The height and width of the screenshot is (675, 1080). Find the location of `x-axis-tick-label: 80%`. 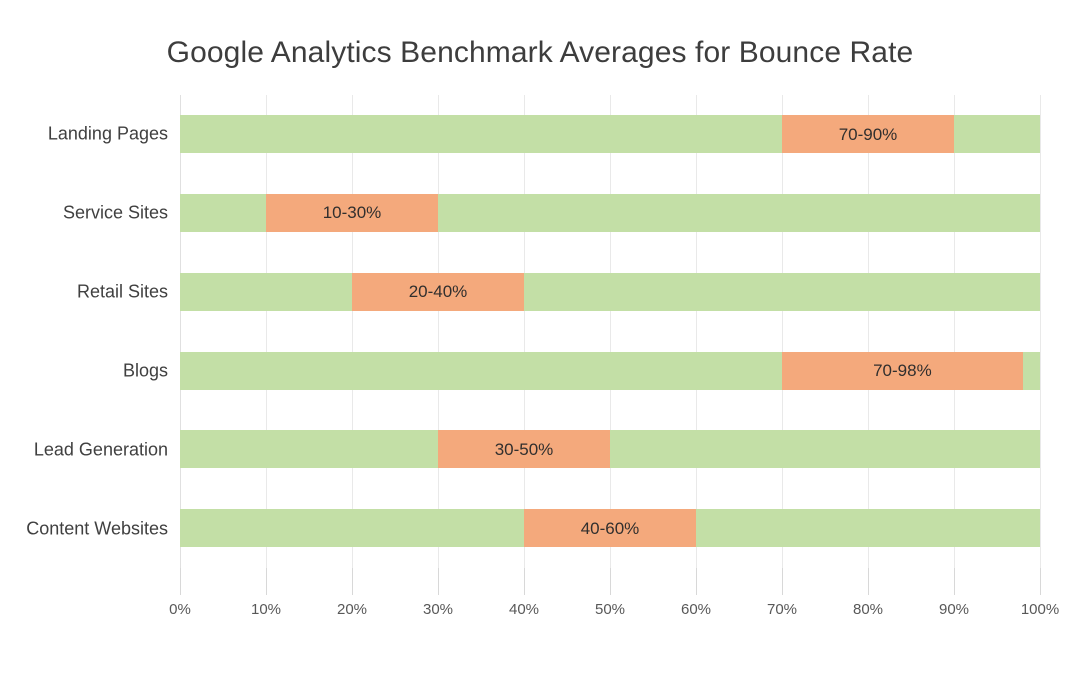

x-axis-tick-label: 80% is located at coordinates (868, 609).